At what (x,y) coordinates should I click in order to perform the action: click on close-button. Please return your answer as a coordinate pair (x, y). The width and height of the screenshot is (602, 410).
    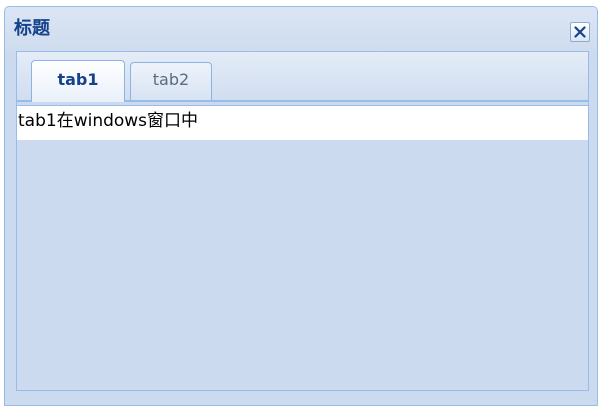
    Looking at the image, I should click on (580, 32).